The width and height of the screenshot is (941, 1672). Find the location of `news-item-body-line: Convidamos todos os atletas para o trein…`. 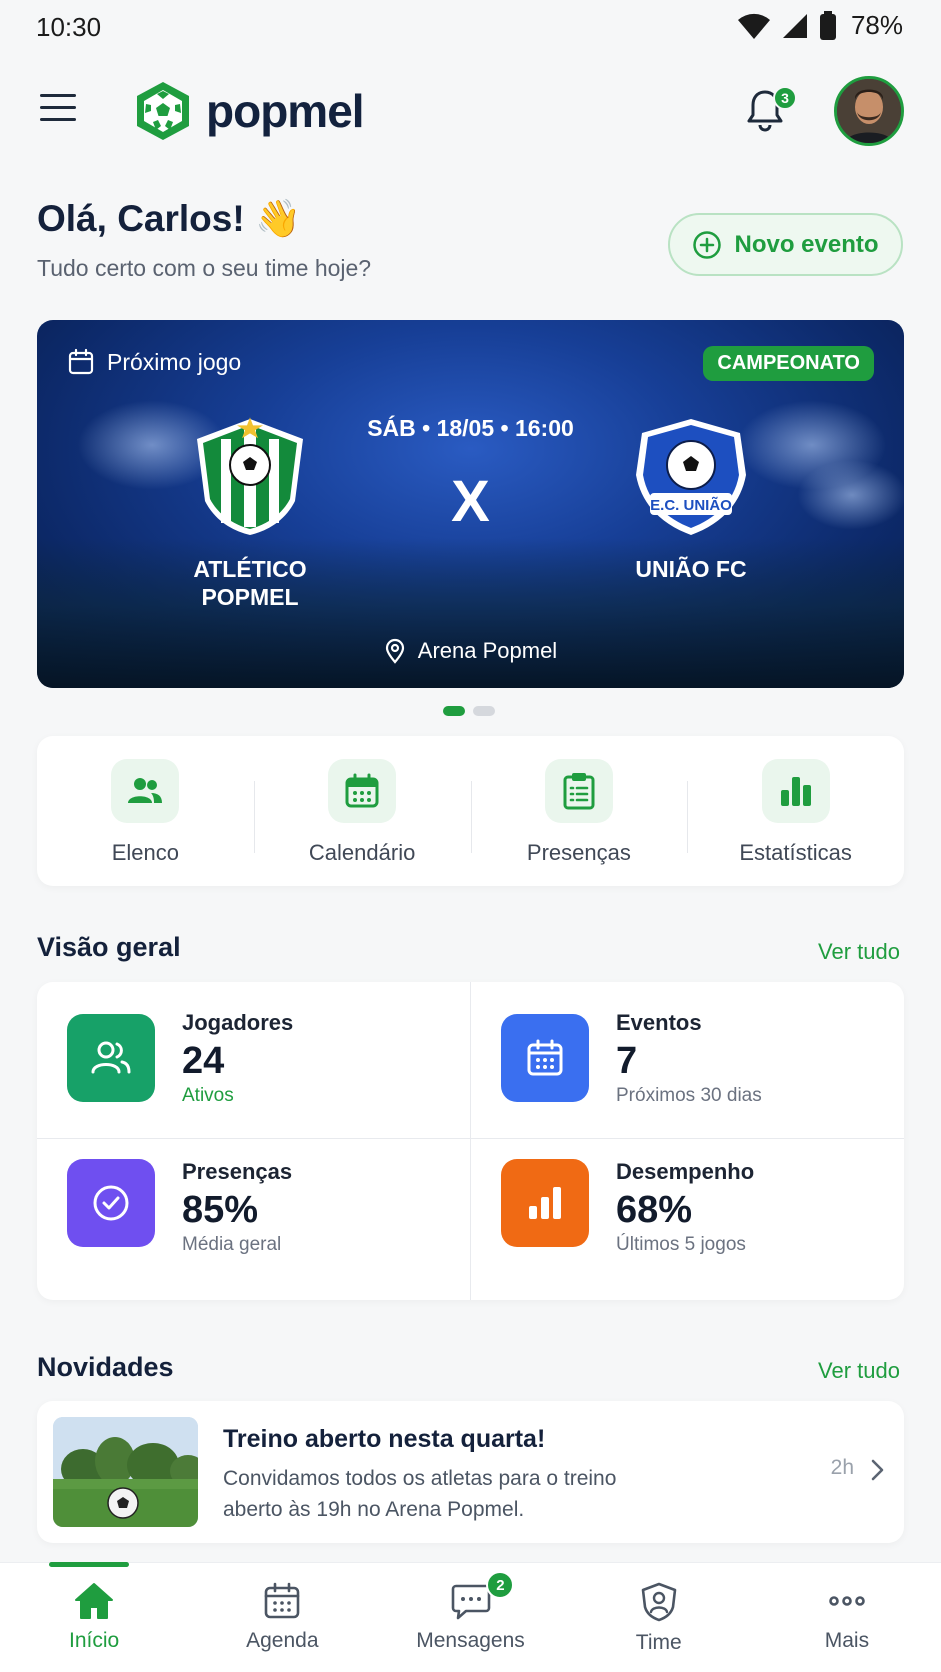

news-item-body-line: Convidamos todos os atletas para o trein… is located at coordinates (420, 1478).